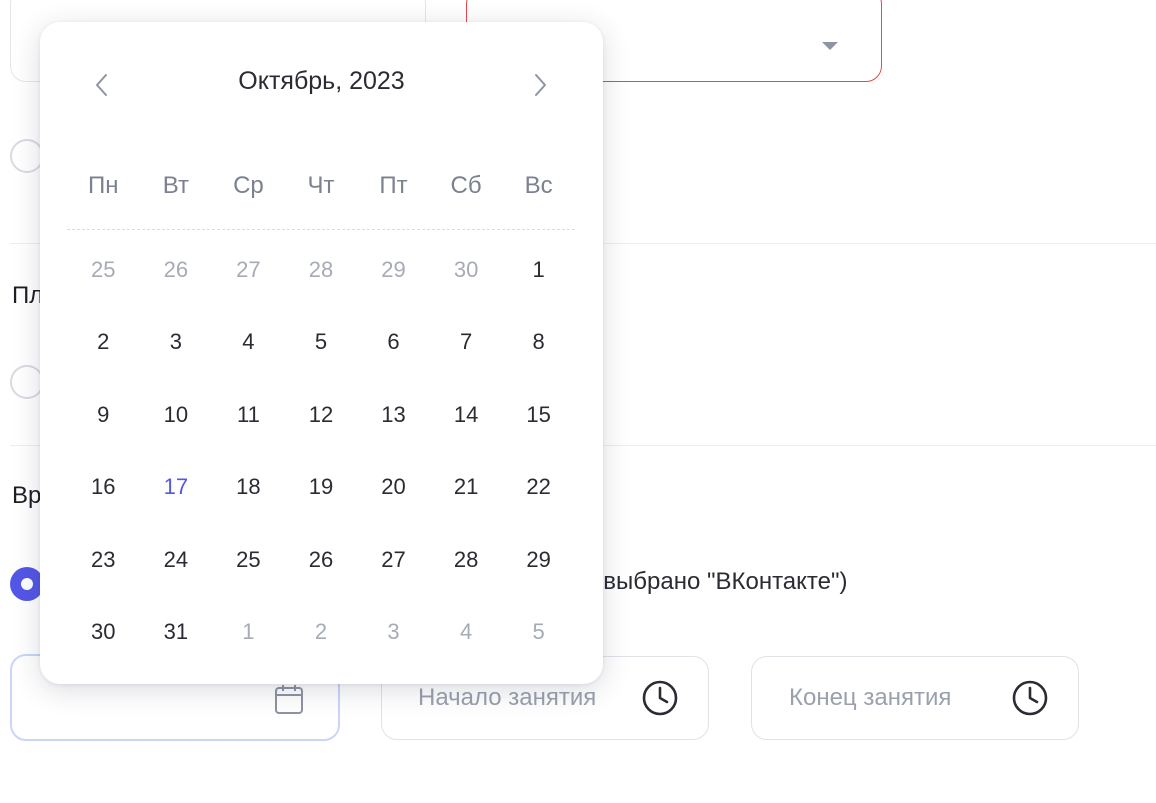 This screenshot has height=803, width=1156. What do you see at coordinates (466, 185) in the screenshot?
I see `weekday-label: Сб` at bounding box center [466, 185].